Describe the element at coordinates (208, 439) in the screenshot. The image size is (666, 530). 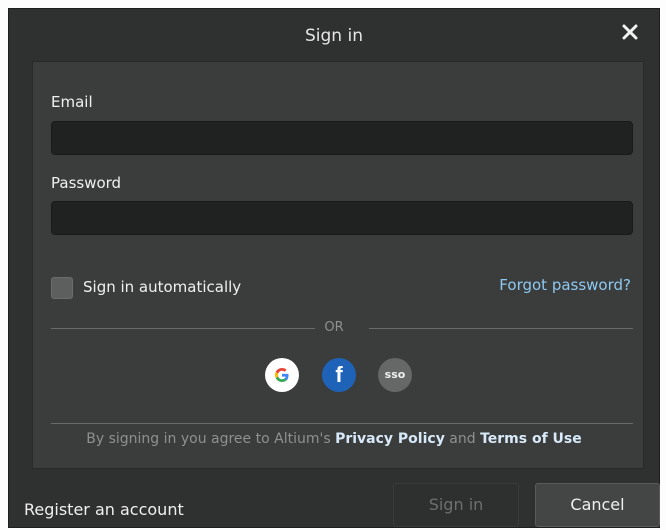
I see `terms-prefix: By signing in you agree to Altium's` at that location.